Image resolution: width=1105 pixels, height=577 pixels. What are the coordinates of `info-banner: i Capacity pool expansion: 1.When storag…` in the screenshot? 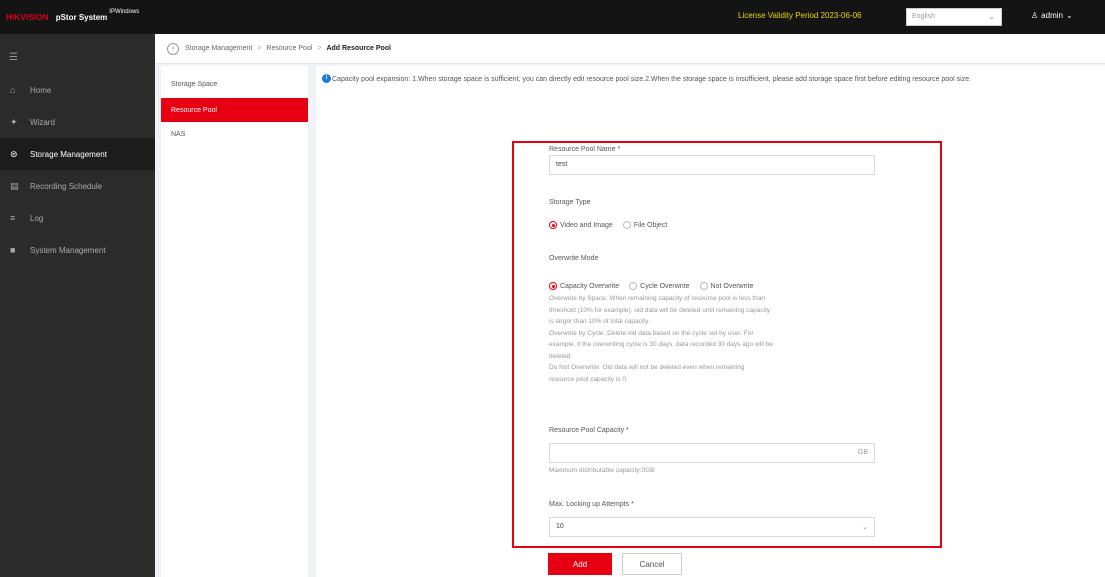 It's located at (705, 79).